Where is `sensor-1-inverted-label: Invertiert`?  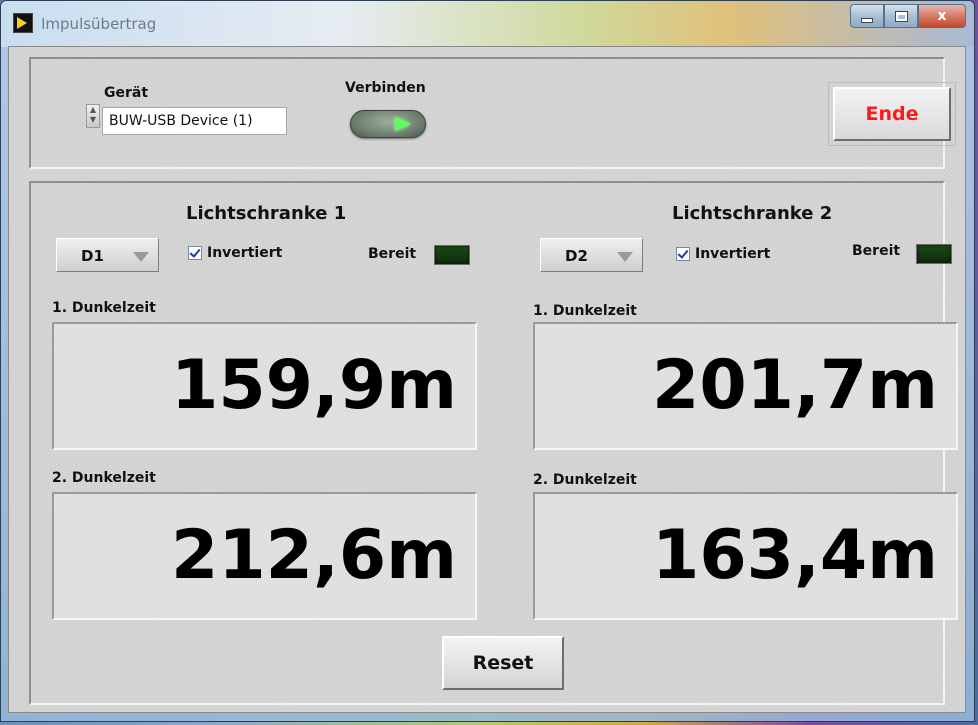 sensor-1-inverted-label: Invertiert is located at coordinates (245, 253).